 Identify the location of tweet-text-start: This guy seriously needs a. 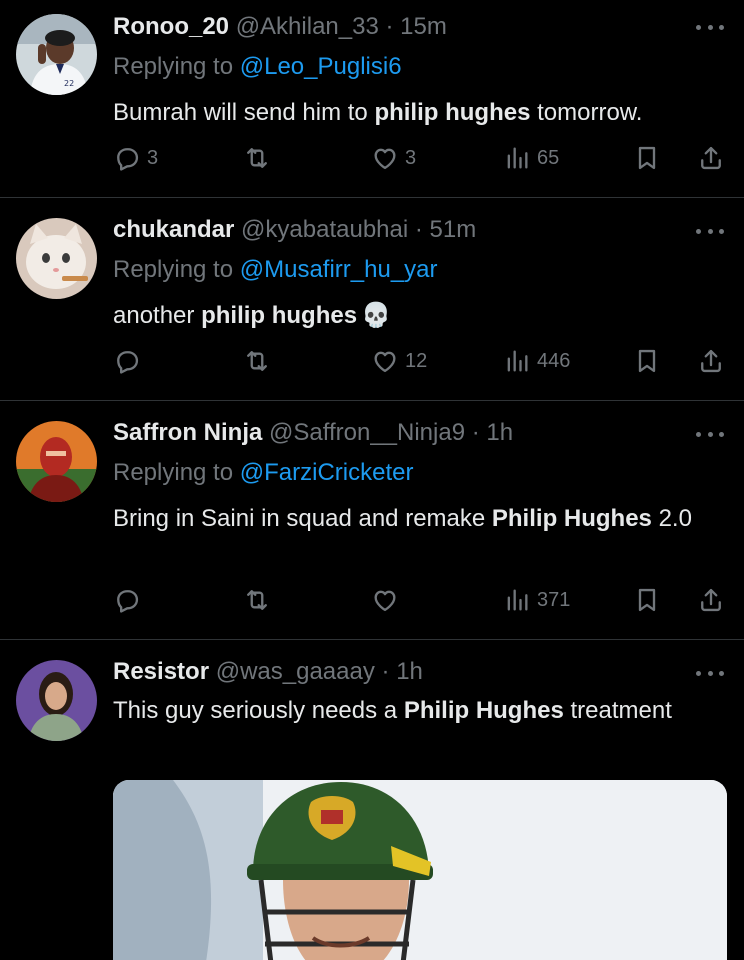
(258, 710).